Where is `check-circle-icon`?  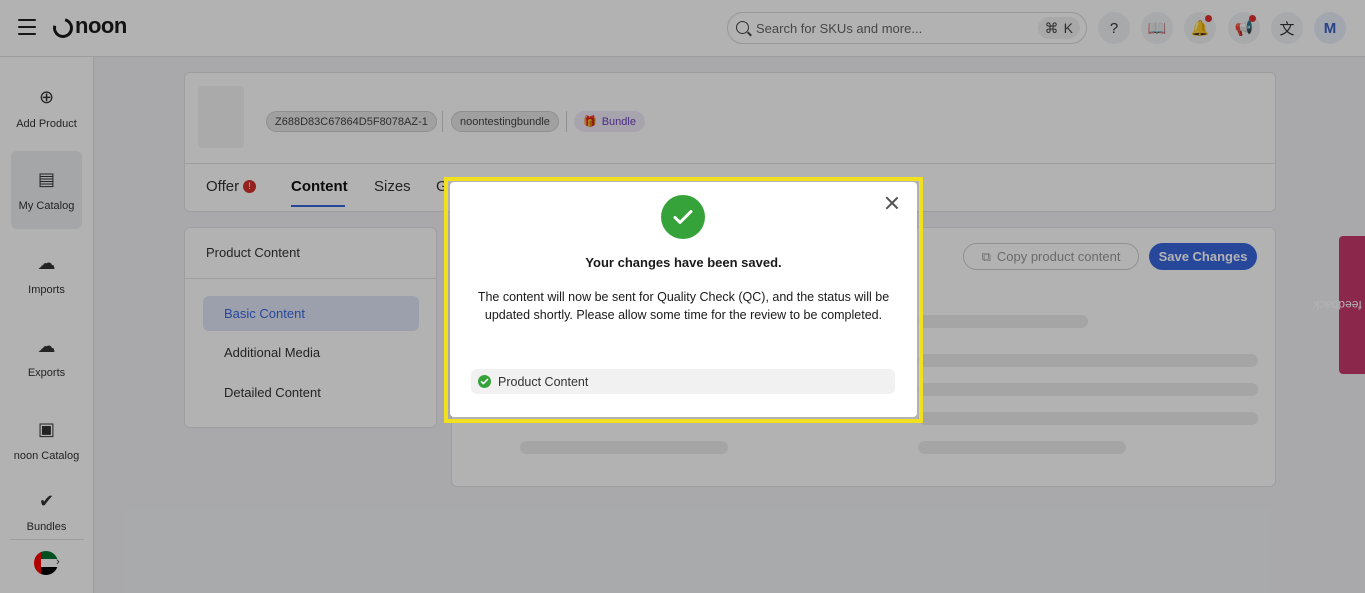
check-circle-icon is located at coordinates (484, 381).